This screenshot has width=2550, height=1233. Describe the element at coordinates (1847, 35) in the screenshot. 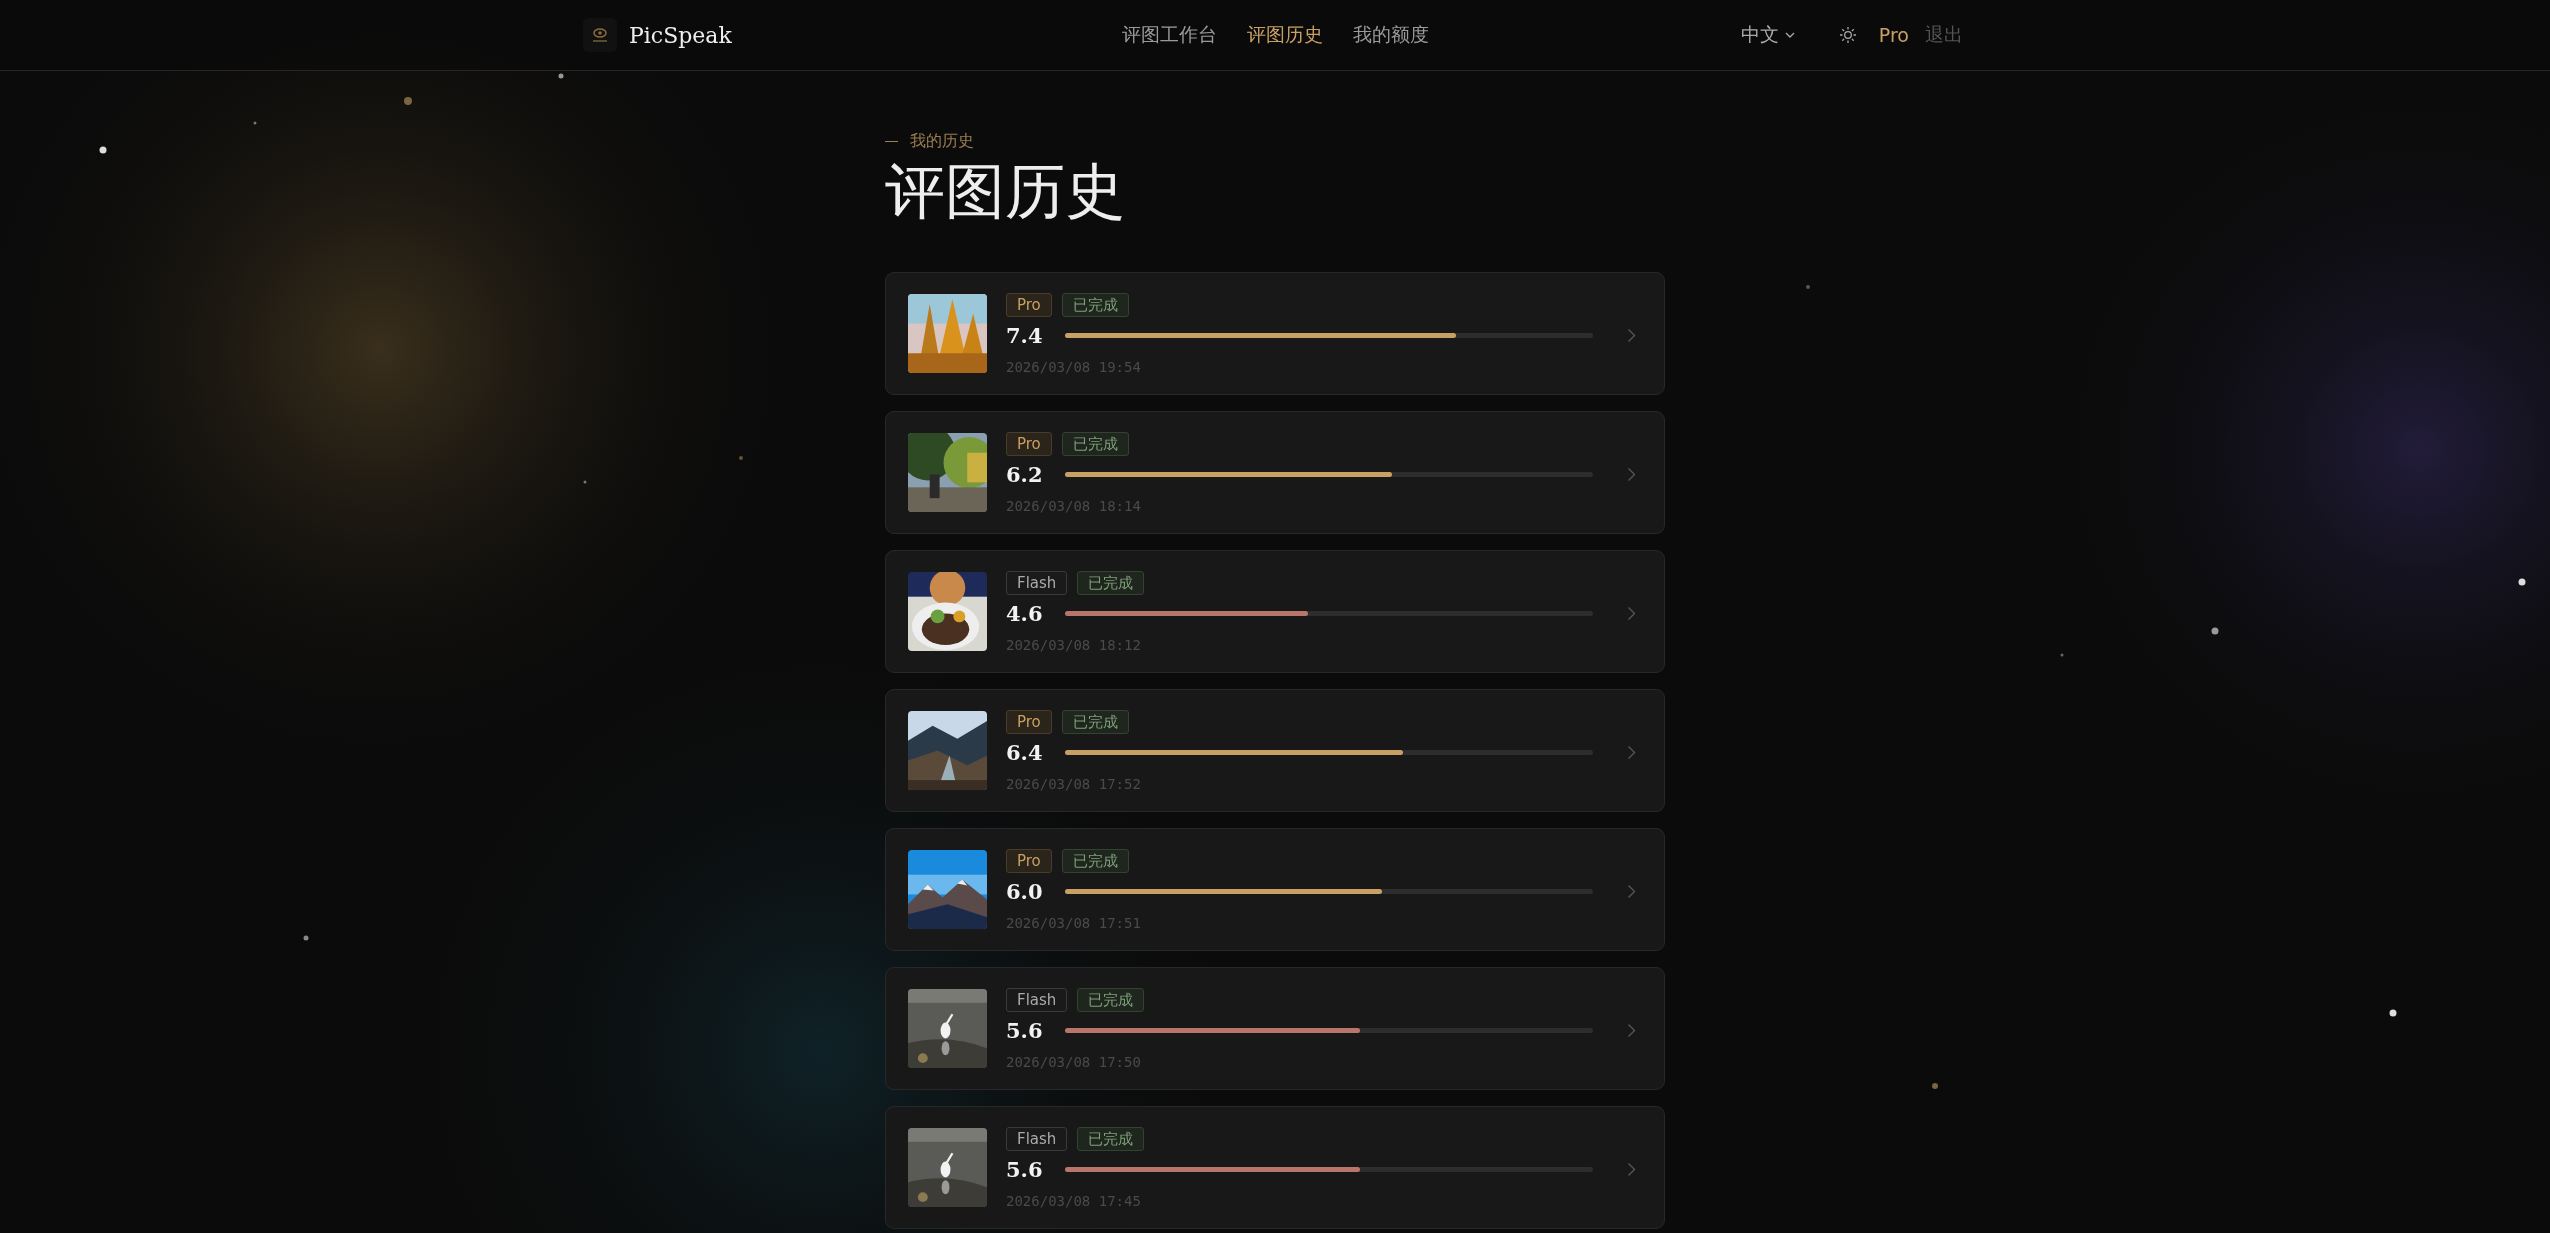

I see `sun-icon` at that location.